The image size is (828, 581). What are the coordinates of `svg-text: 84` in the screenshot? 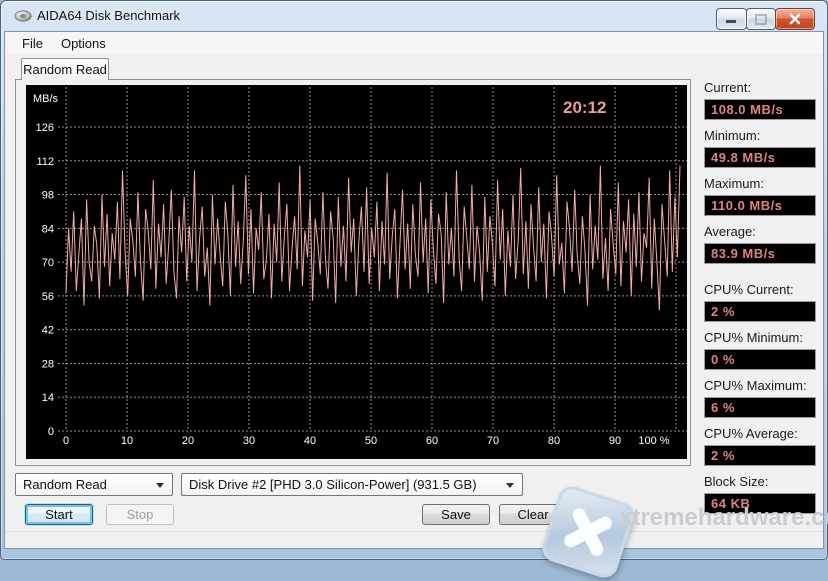 It's located at (48, 229).